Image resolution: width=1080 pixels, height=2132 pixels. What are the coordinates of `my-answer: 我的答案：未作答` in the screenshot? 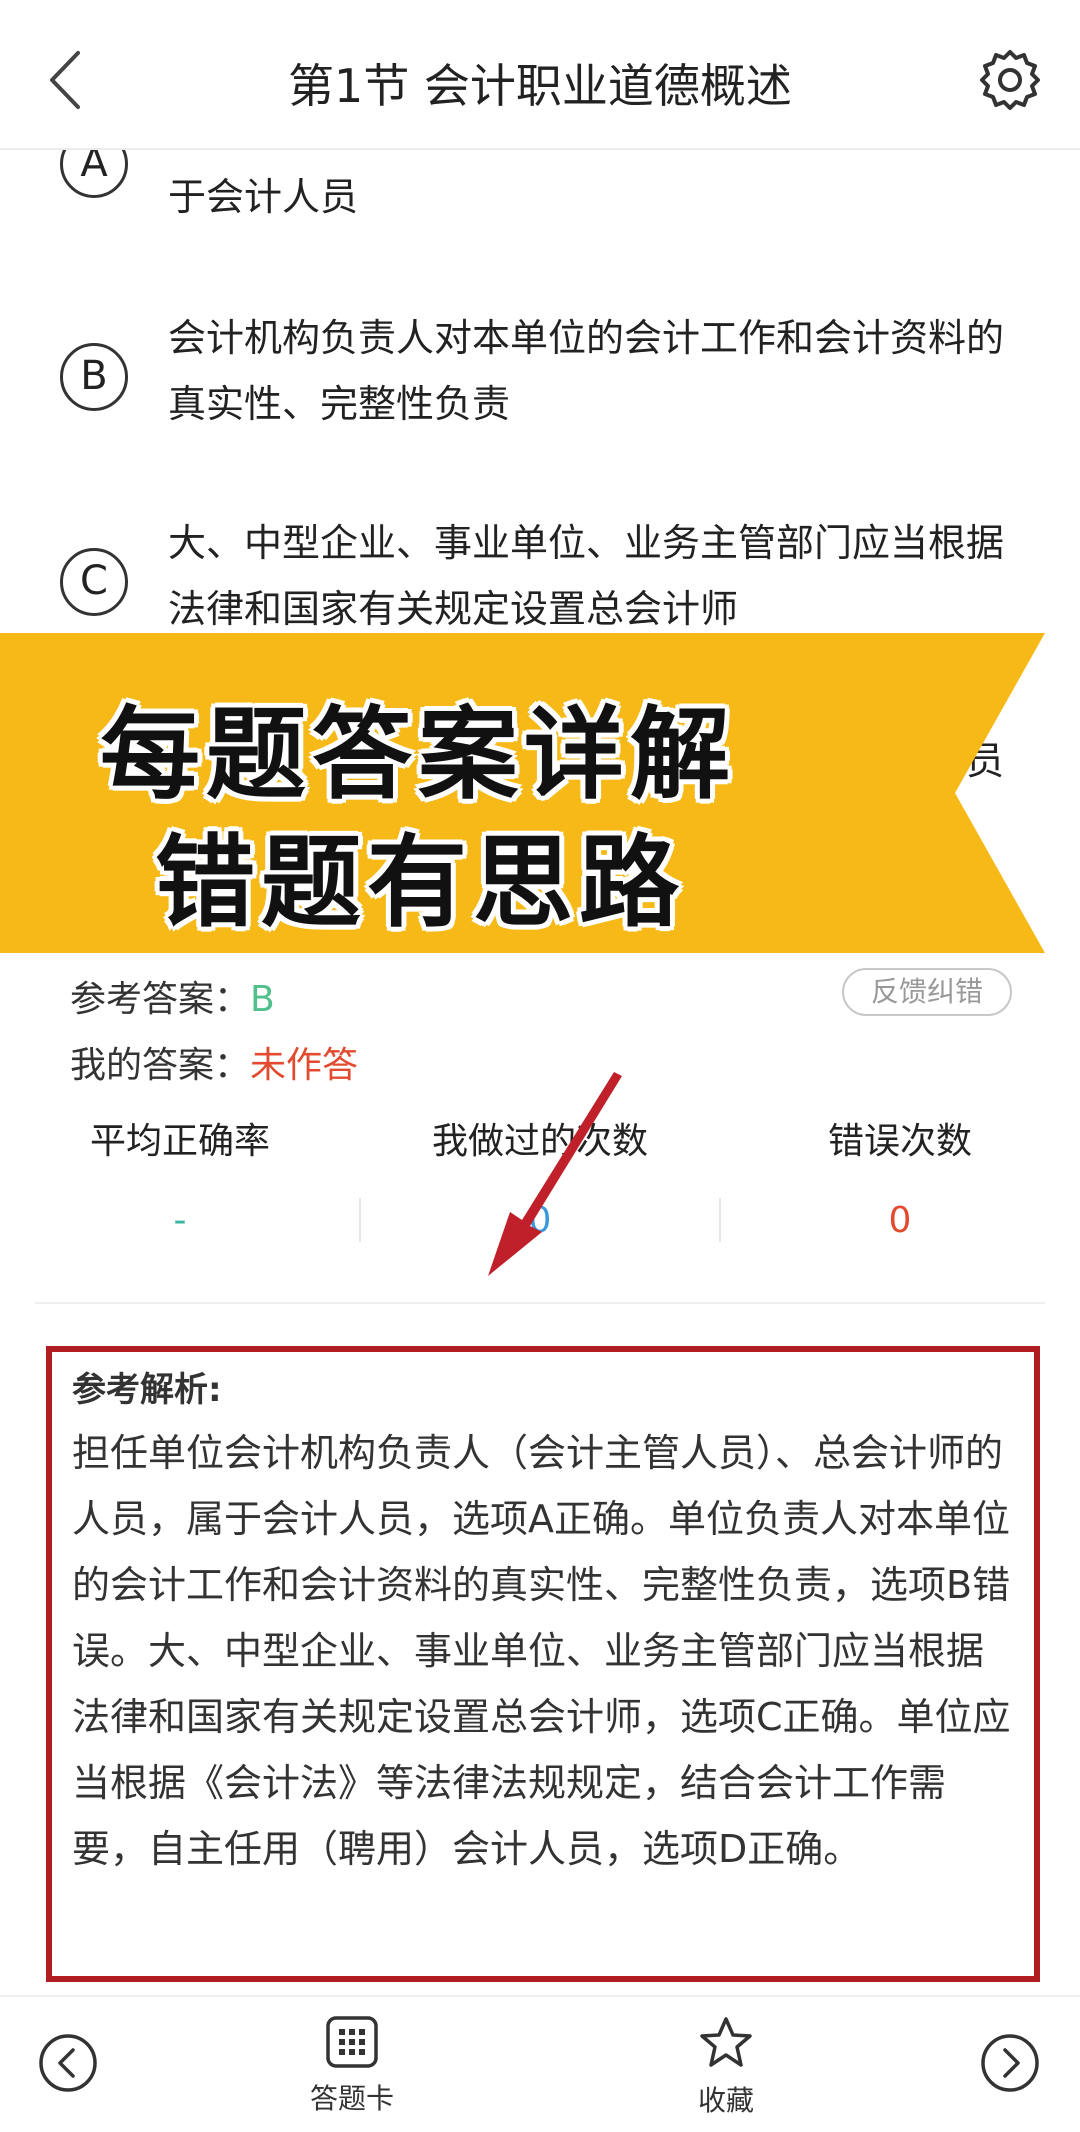 It's located at (214, 1062).